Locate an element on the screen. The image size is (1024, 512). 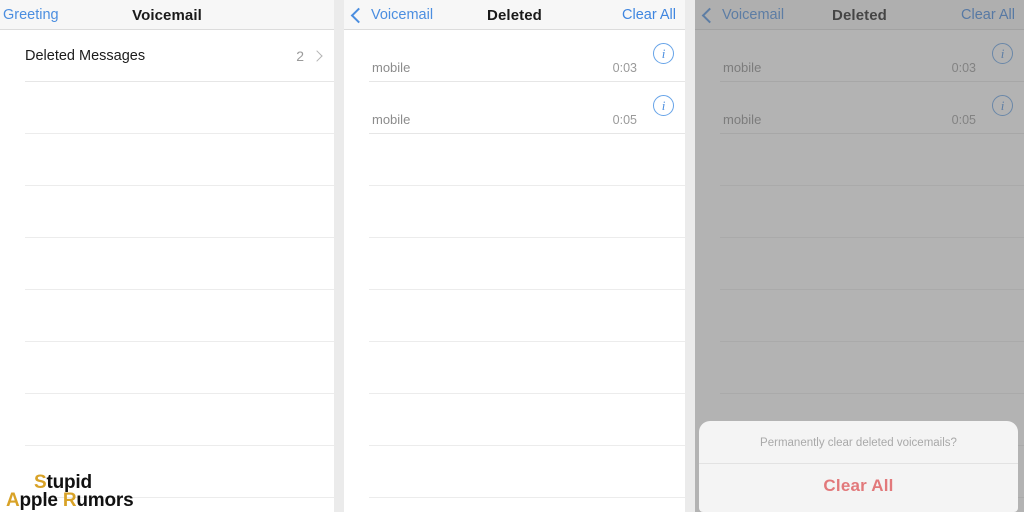
list-item-label: Deleted Messages is located at coordinates (85, 56).